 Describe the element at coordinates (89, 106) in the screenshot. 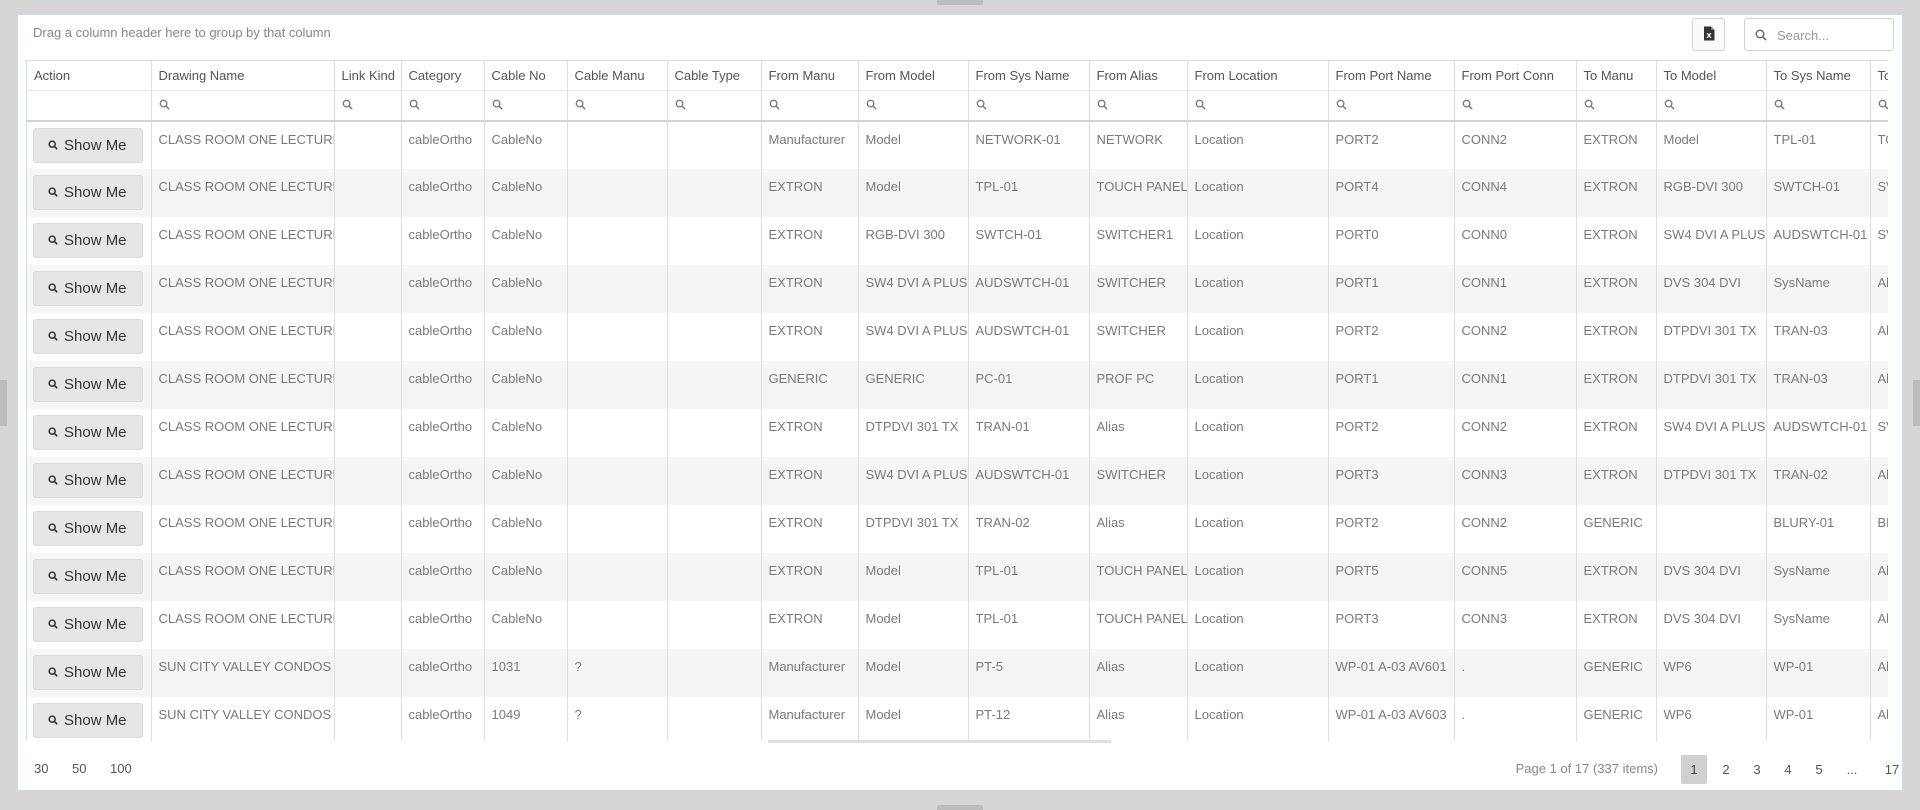

I see `filter-cell-empty` at that location.